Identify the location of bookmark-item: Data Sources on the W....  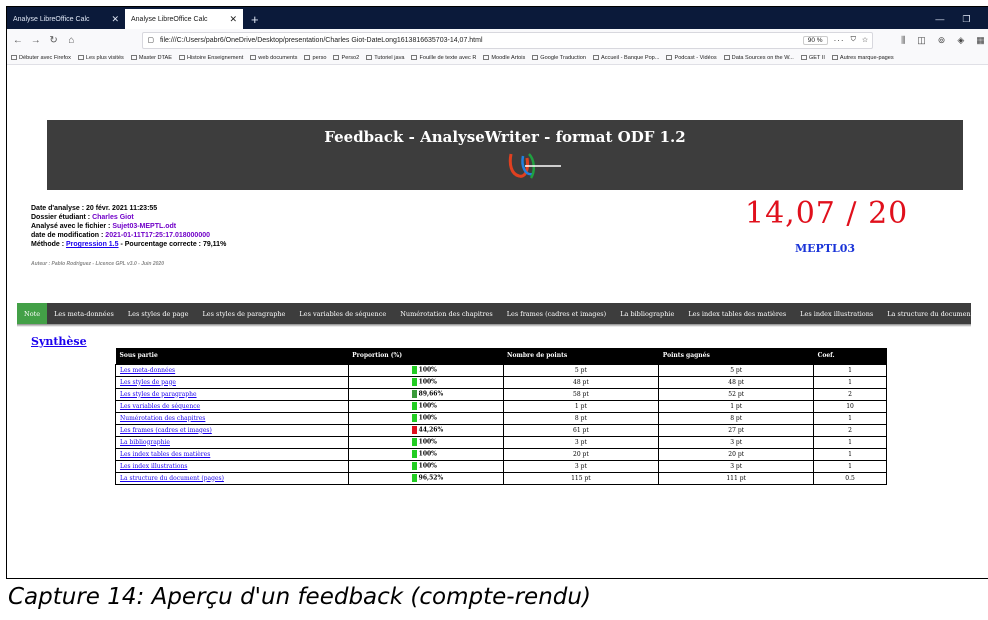
(758, 58).